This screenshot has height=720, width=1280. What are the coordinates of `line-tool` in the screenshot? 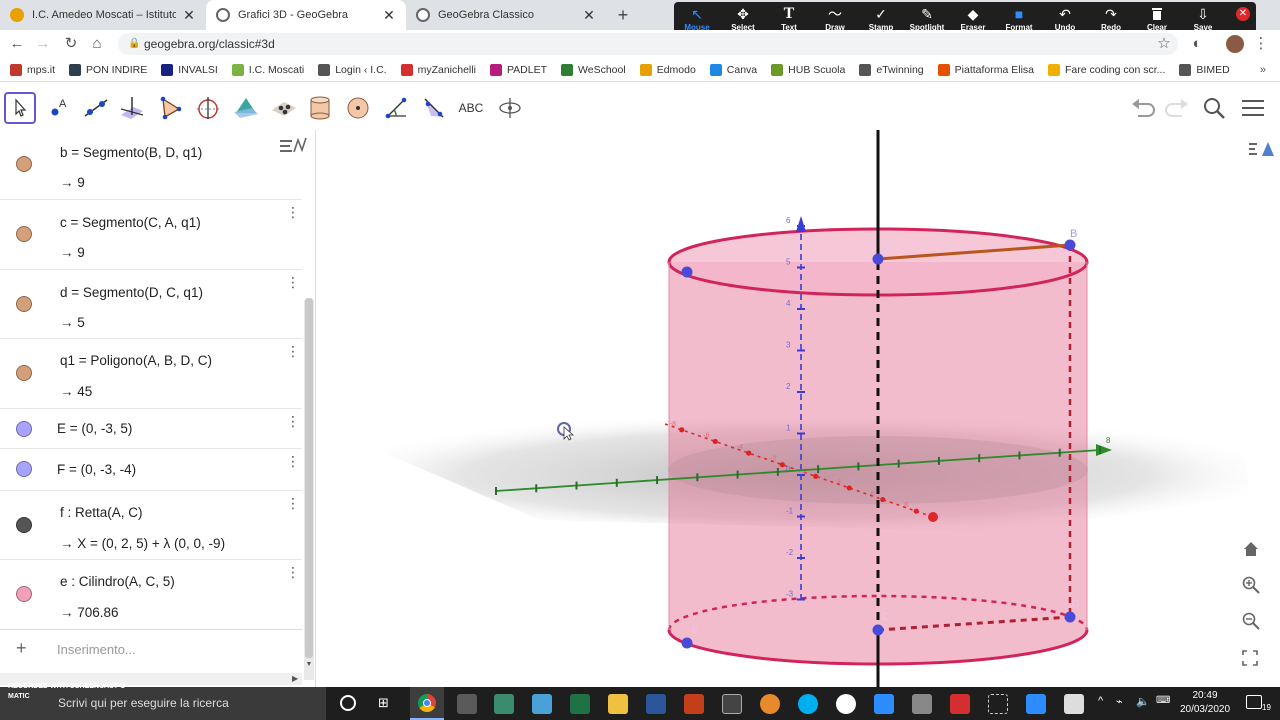 It's located at (96, 108).